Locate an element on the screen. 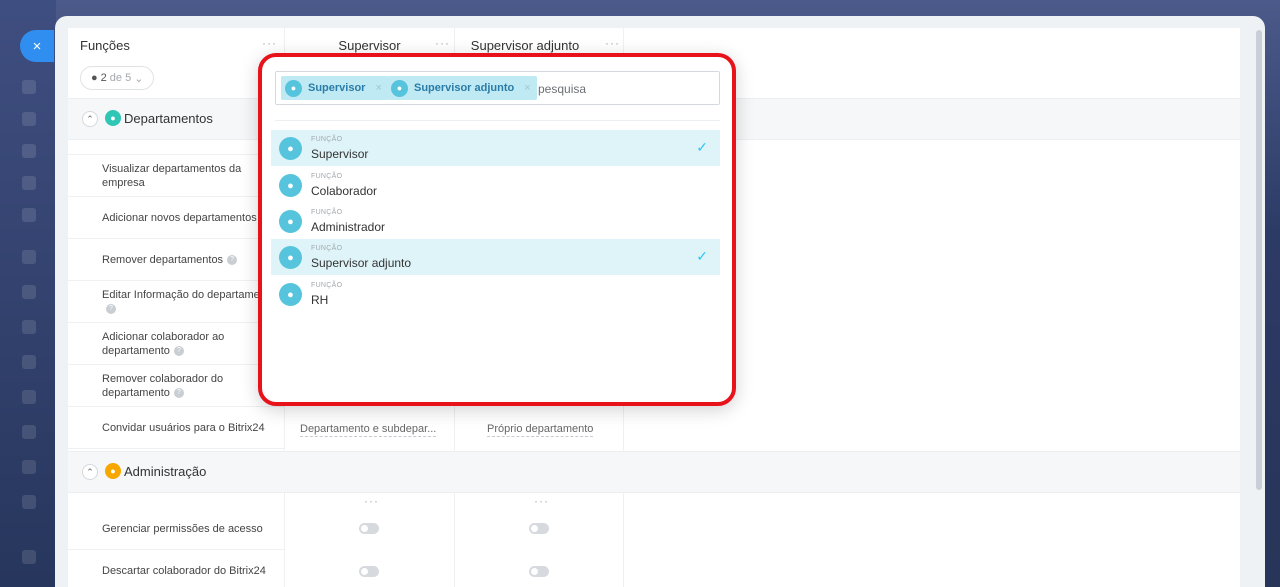 The width and height of the screenshot is (1280, 587). permission-row: Descartar colaborador do Bitrix24 is located at coordinates (176, 568).